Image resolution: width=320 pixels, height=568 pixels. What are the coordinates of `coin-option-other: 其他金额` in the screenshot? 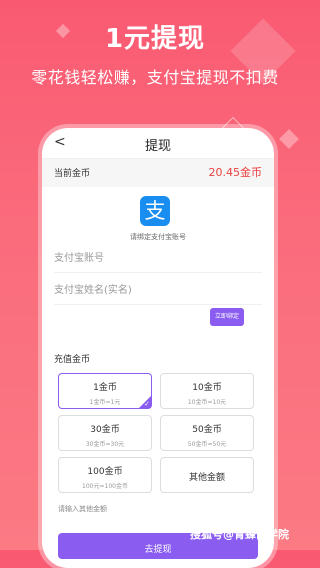 It's located at (207, 475).